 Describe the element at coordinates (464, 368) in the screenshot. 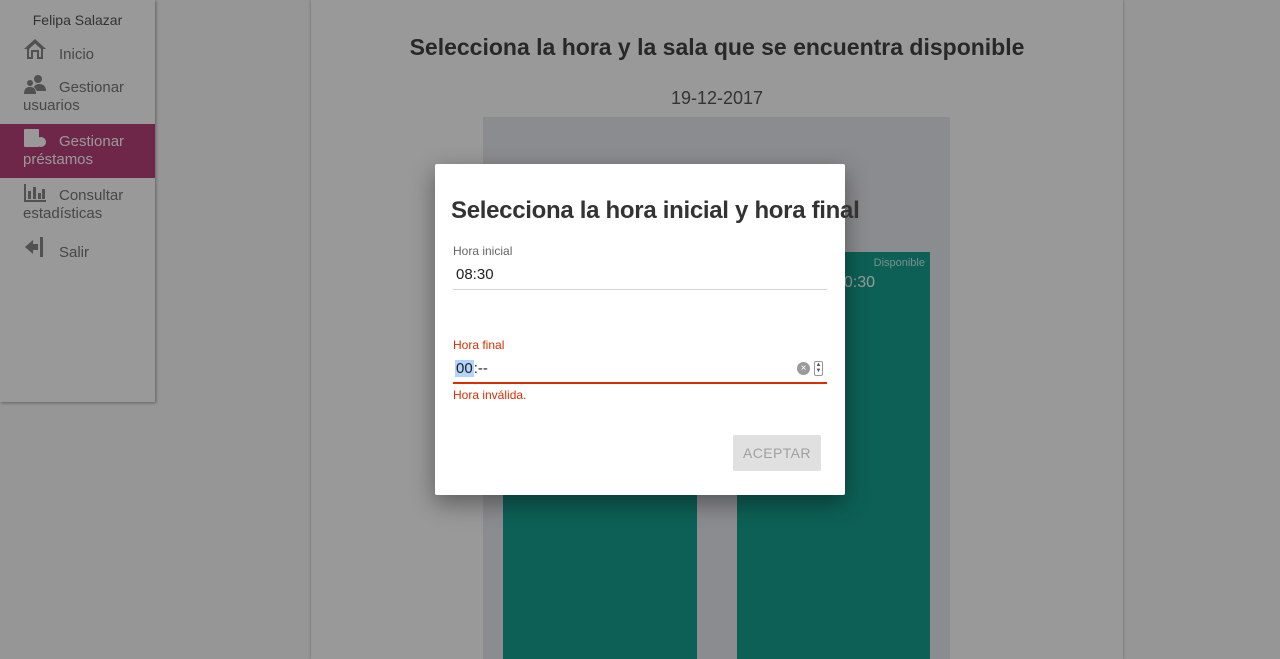

I see `end-time-hours: 00` at that location.